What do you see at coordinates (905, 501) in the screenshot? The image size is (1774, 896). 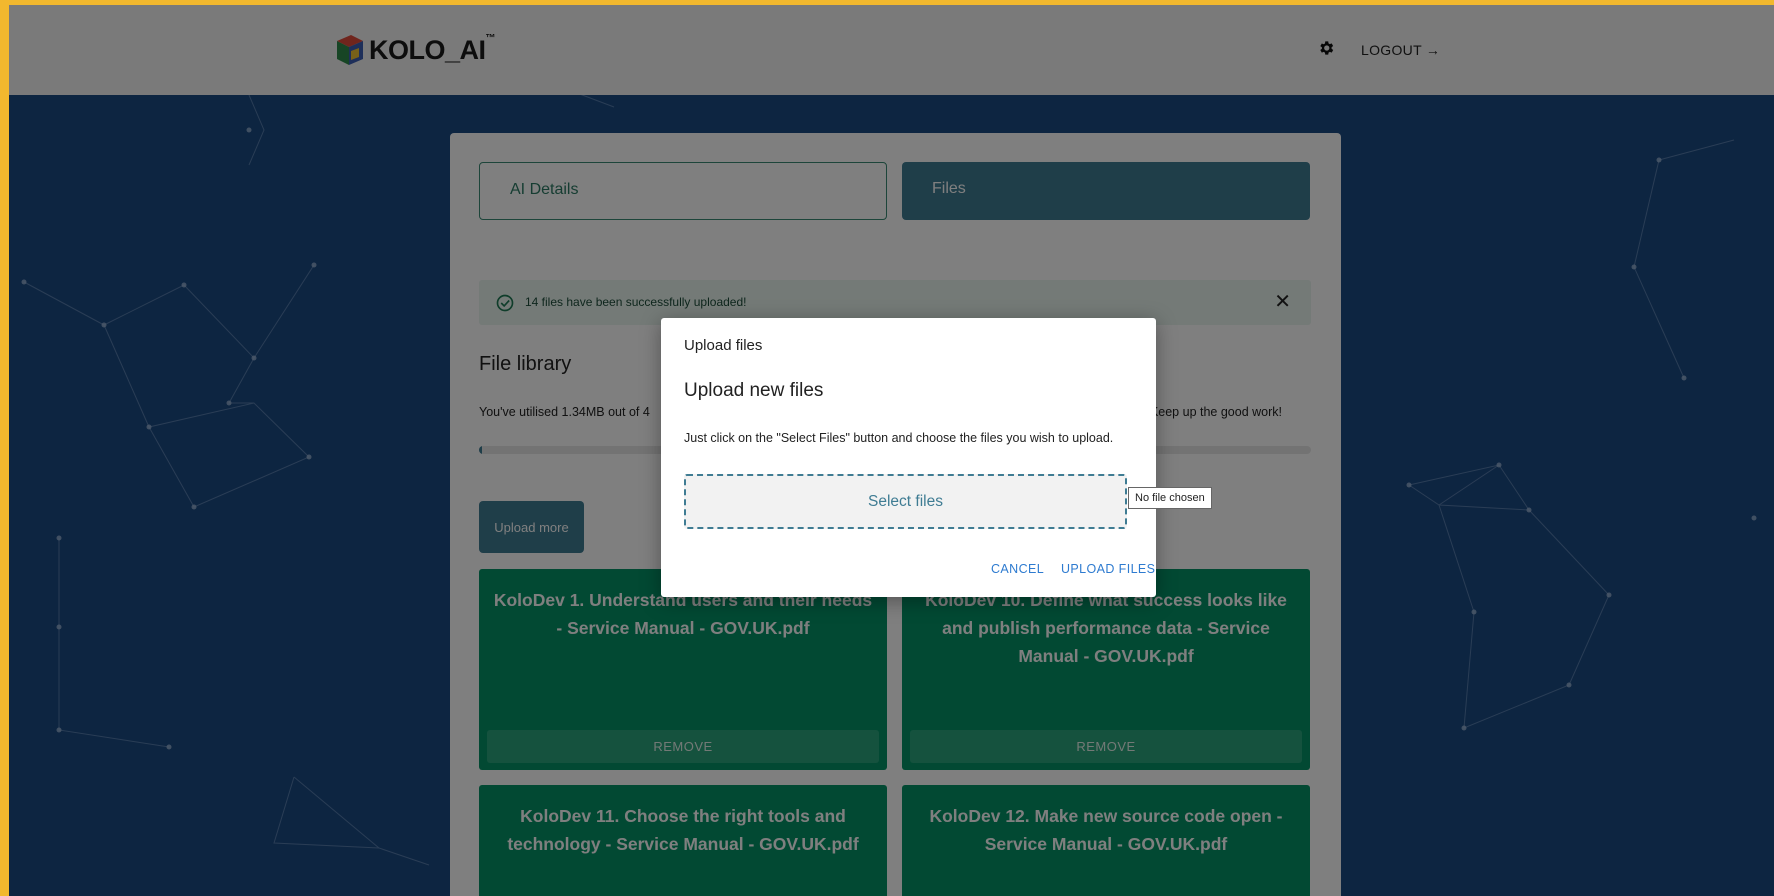 I see `select-files-dropzone: Select files` at bounding box center [905, 501].